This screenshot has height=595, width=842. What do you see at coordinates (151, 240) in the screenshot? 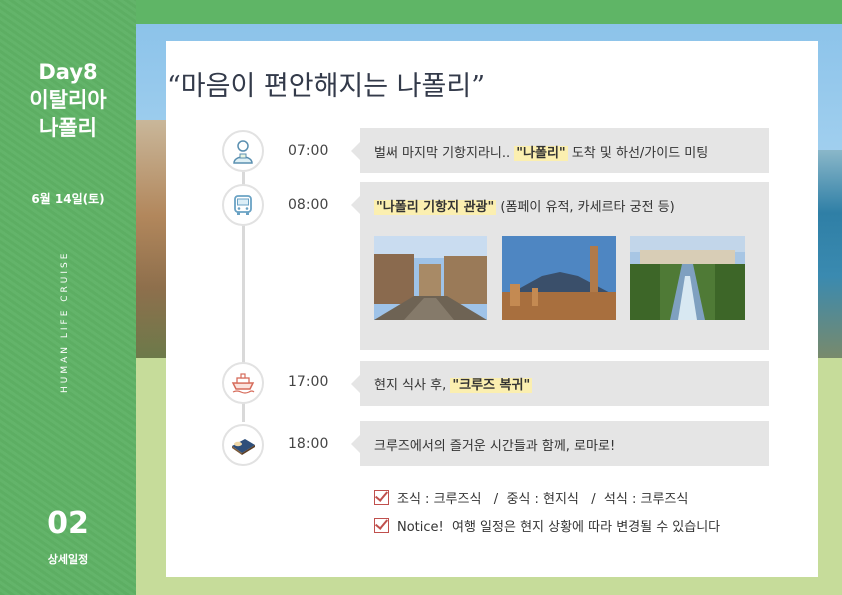
I see `background-city` at bounding box center [151, 240].